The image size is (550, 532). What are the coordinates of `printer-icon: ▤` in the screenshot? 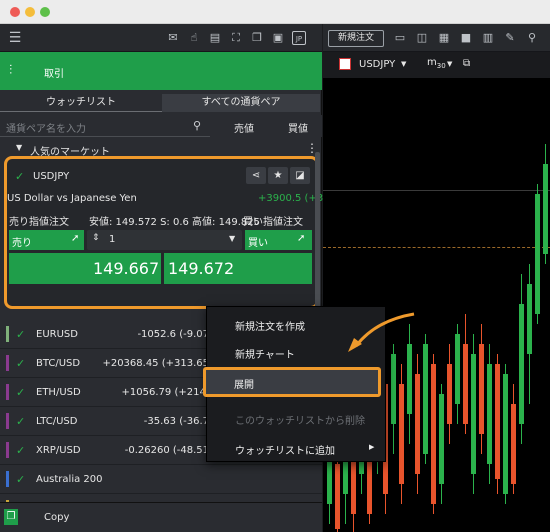 It's located at (215, 38).